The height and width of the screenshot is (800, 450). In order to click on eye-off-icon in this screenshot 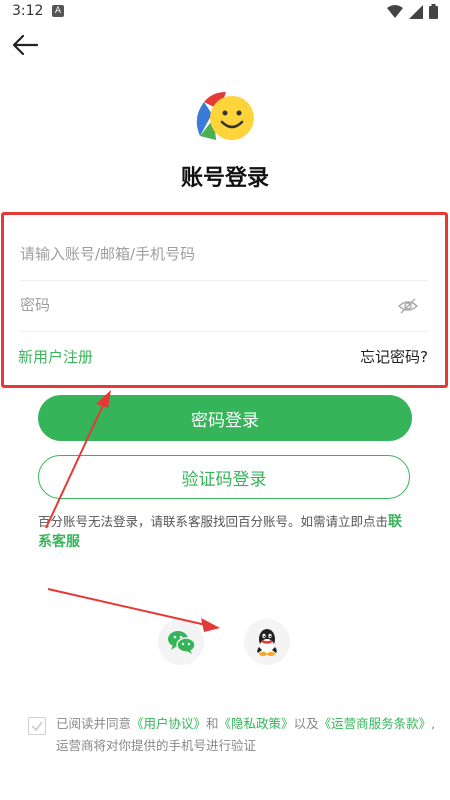, I will do `click(408, 306)`.